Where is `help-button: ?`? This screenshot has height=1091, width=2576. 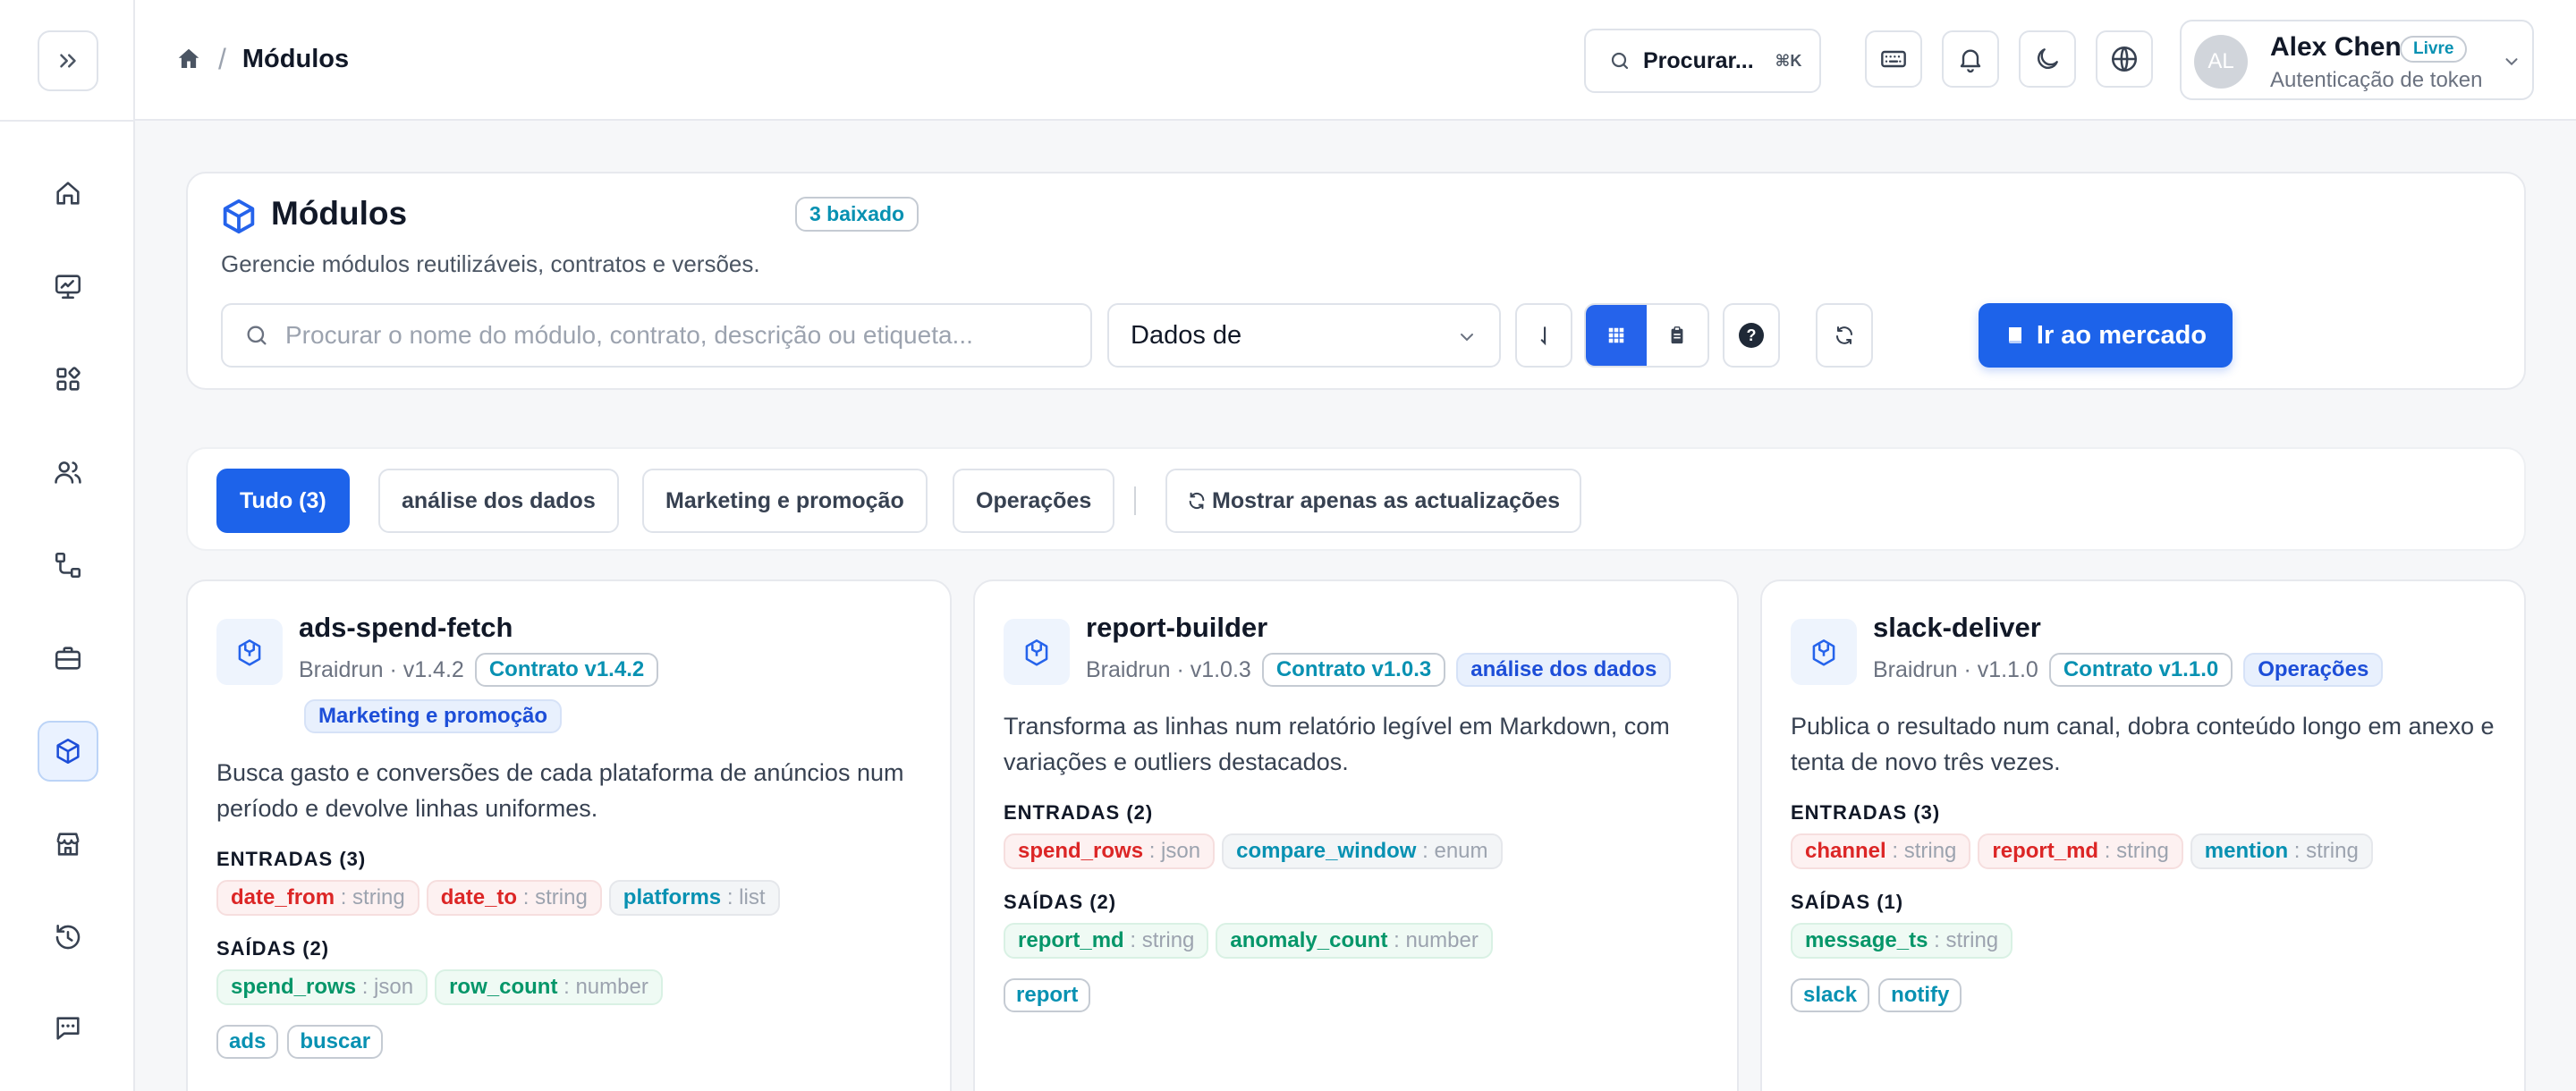 help-button: ? is located at coordinates (1751, 335).